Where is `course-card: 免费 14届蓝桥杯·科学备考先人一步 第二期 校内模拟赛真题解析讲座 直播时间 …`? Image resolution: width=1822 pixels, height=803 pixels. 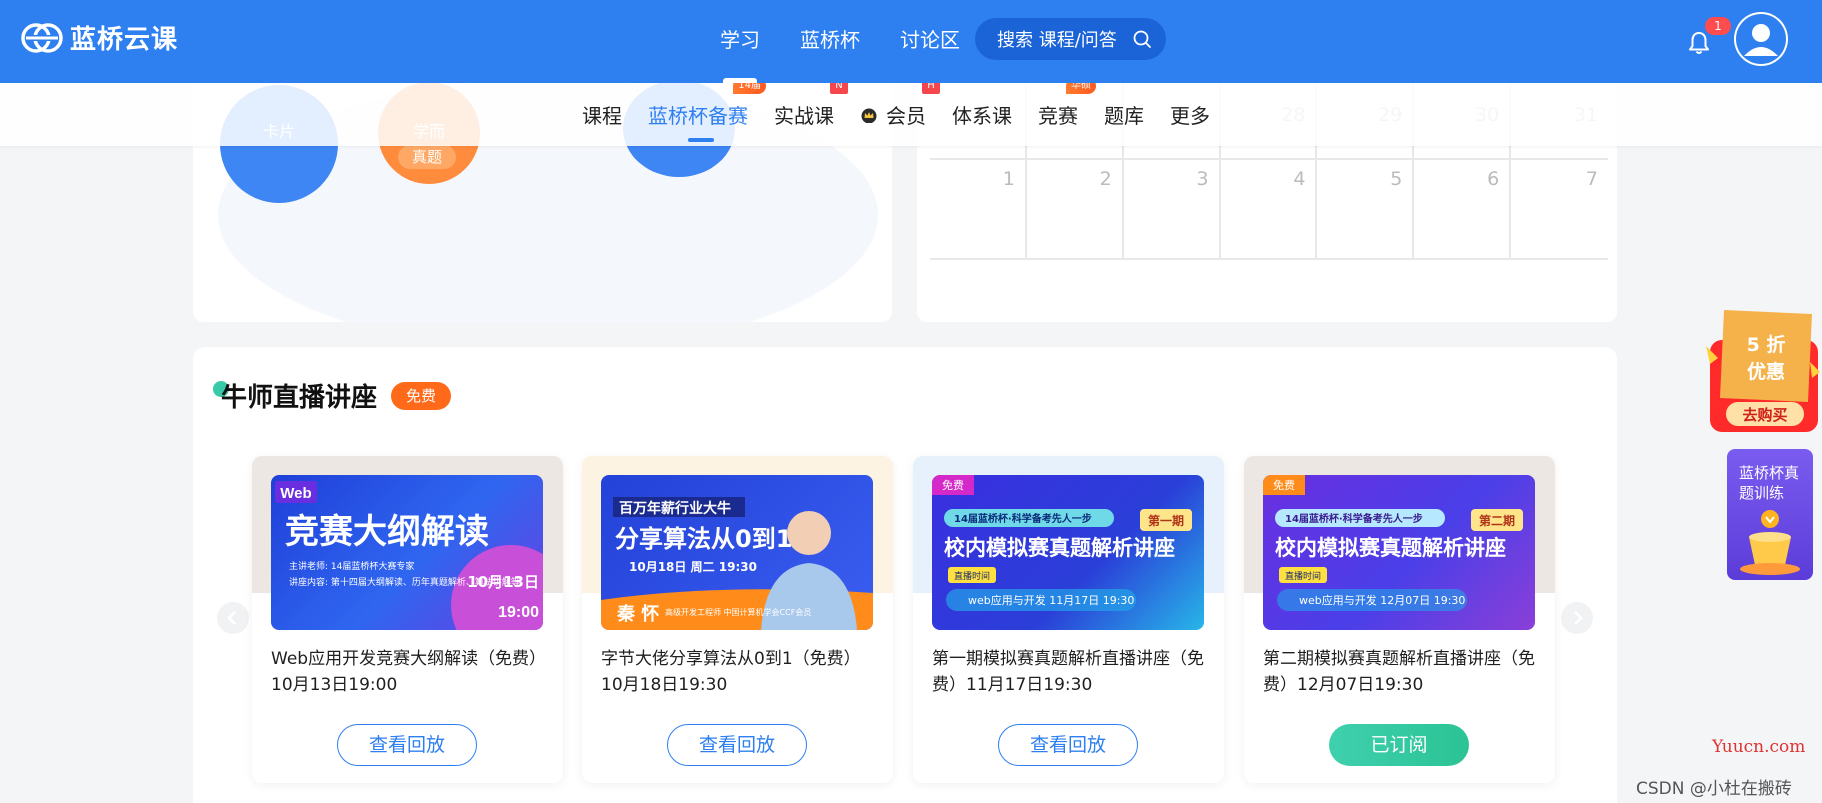
course-card: 免费 14届蓝桥杯·科学备考先人一步 第二期 校内模拟赛真题解析讲座 直播时间 … is located at coordinates (1399, 619).